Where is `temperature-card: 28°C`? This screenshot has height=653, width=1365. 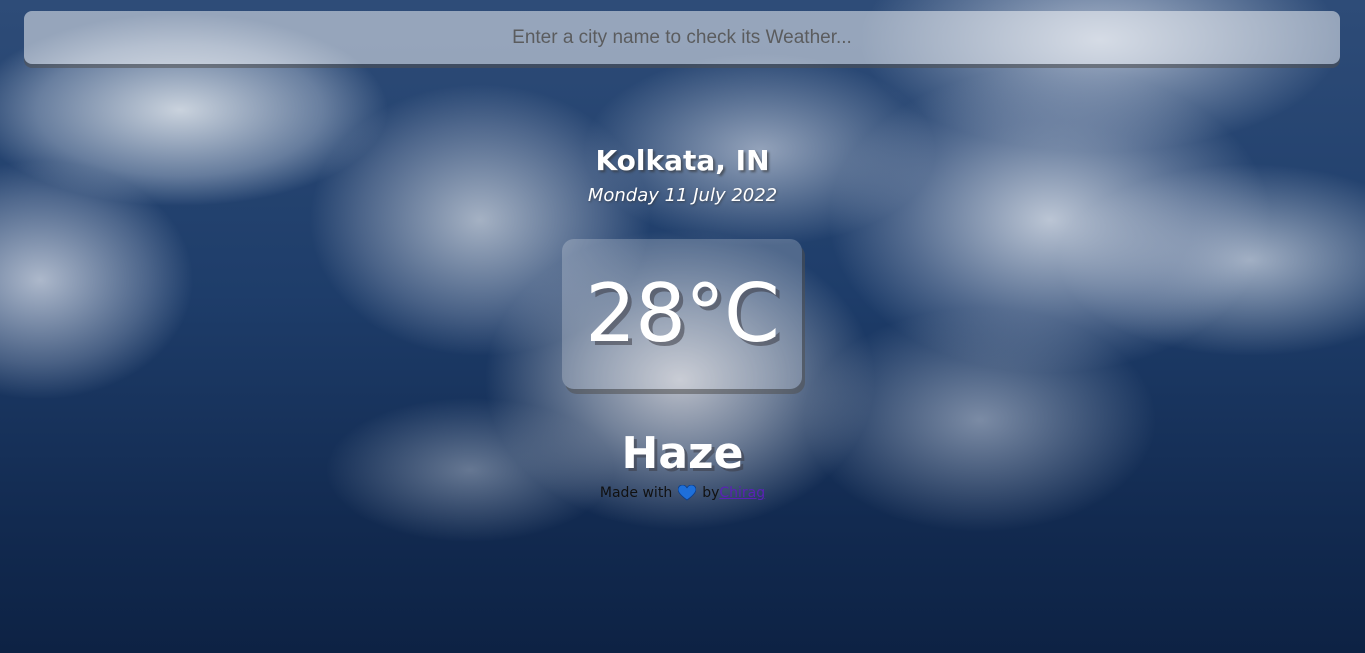 temperature-card: 28°C is located at coordinates (682, 314).